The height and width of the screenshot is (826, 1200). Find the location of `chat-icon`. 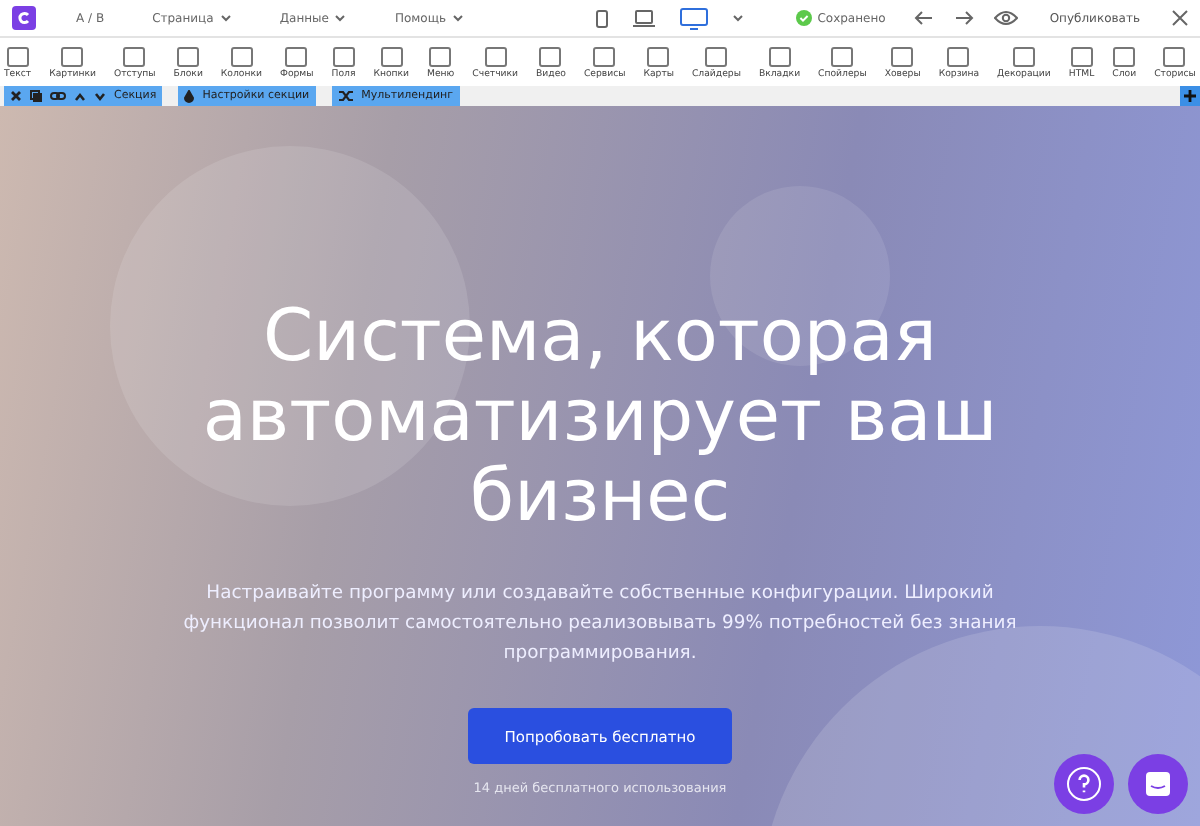

chat-icon is located at coordinates (1158, 784).